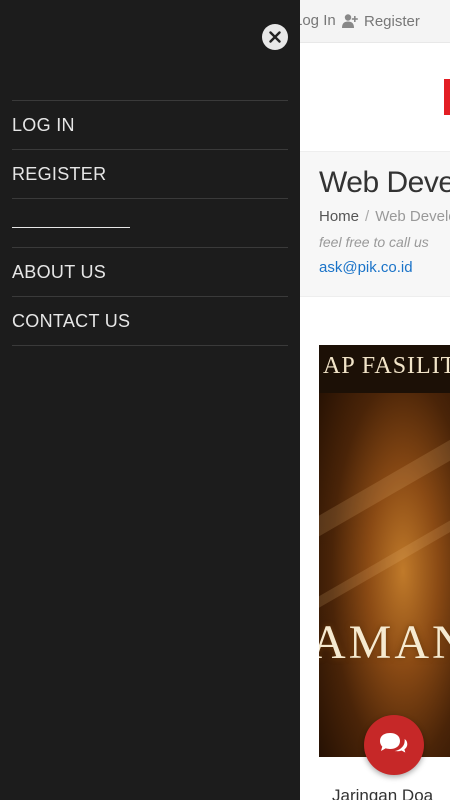 This screenshot has height=800, width=450. I want to click on breadcrumb-home: Home, so click(339, 216).